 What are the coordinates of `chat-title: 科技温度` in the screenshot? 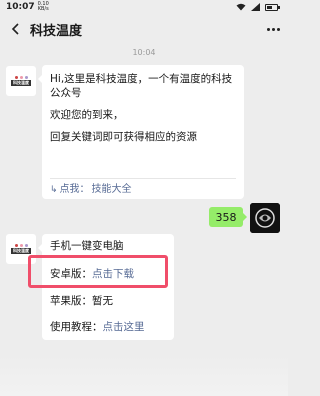 It's located at (56, 31).